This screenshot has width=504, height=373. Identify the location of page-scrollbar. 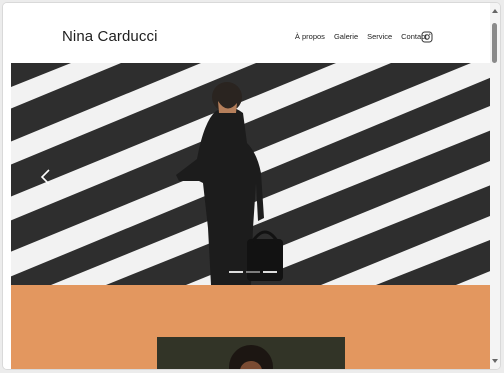
(495, 186).